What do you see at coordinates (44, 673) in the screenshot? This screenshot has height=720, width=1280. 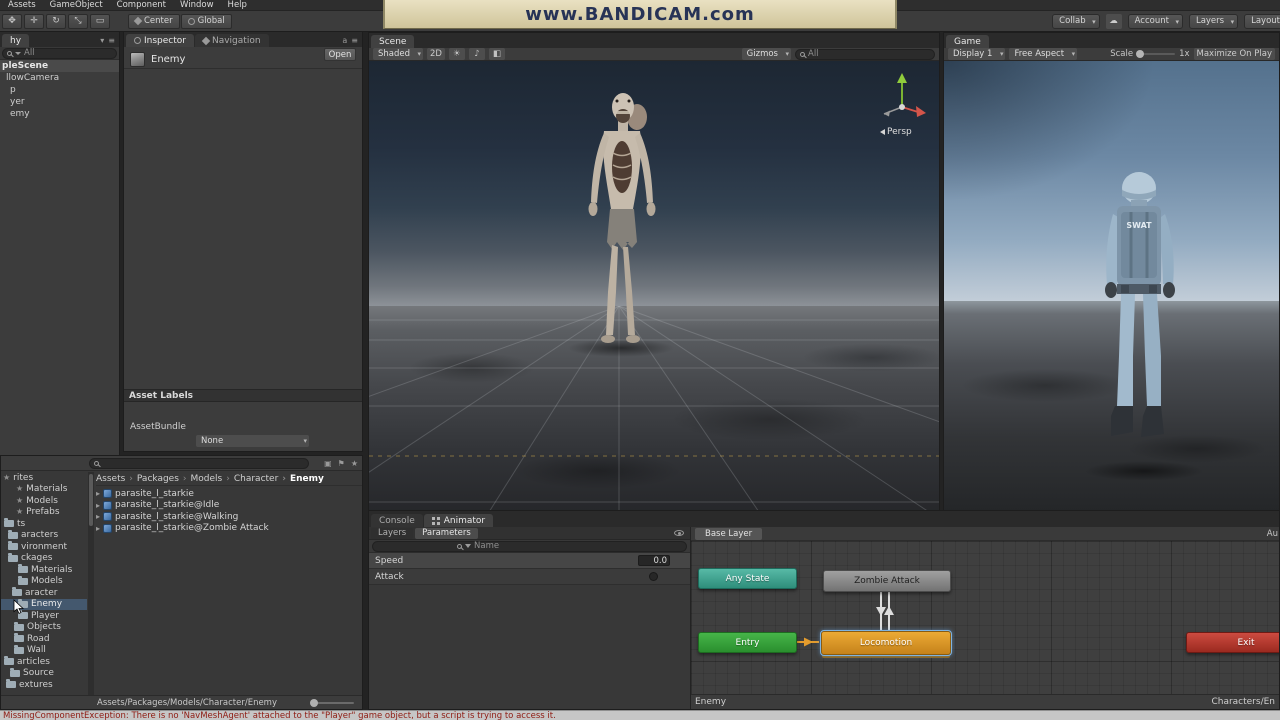 I see `tree-item: Source` at bounding box center [44, 673].